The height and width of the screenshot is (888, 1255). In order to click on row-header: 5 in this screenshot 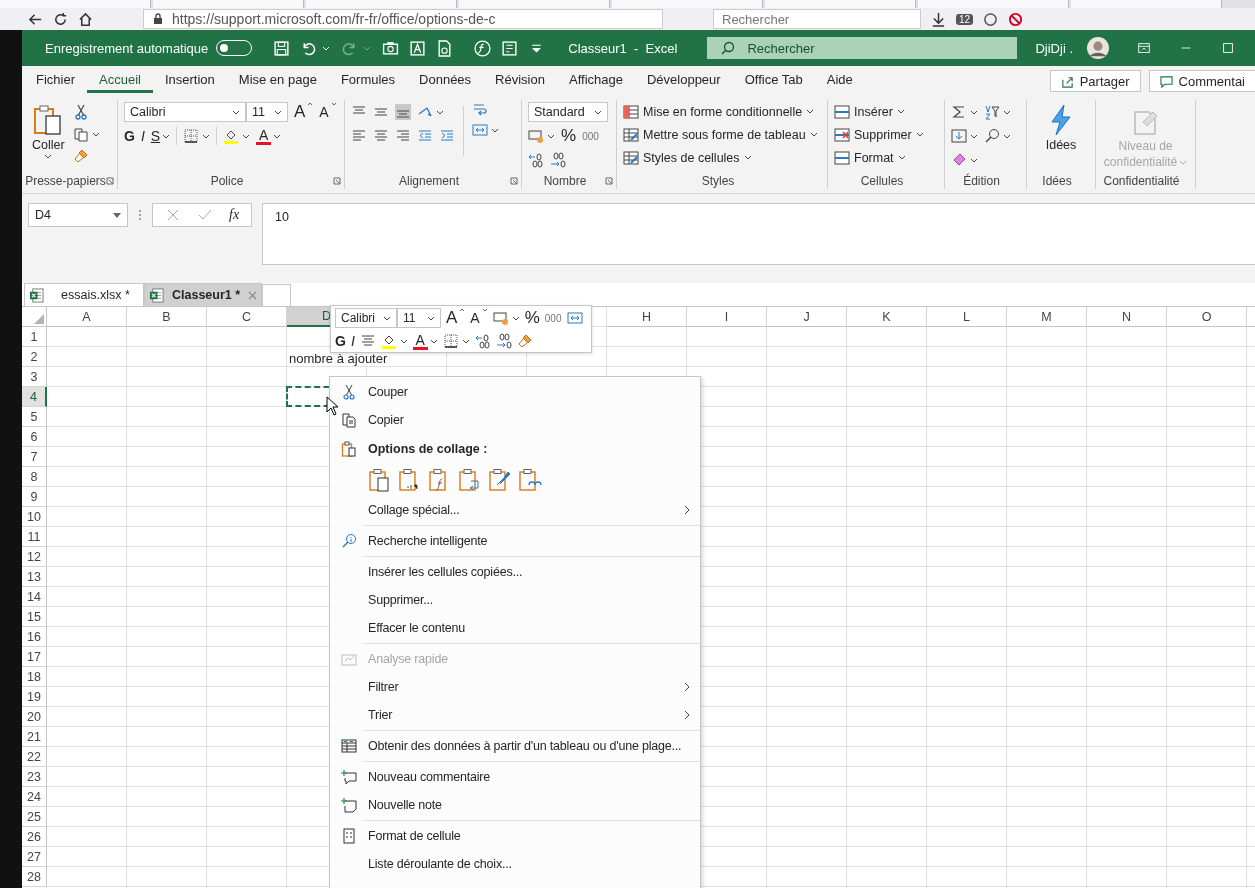, I will do `click(34, 417)`.